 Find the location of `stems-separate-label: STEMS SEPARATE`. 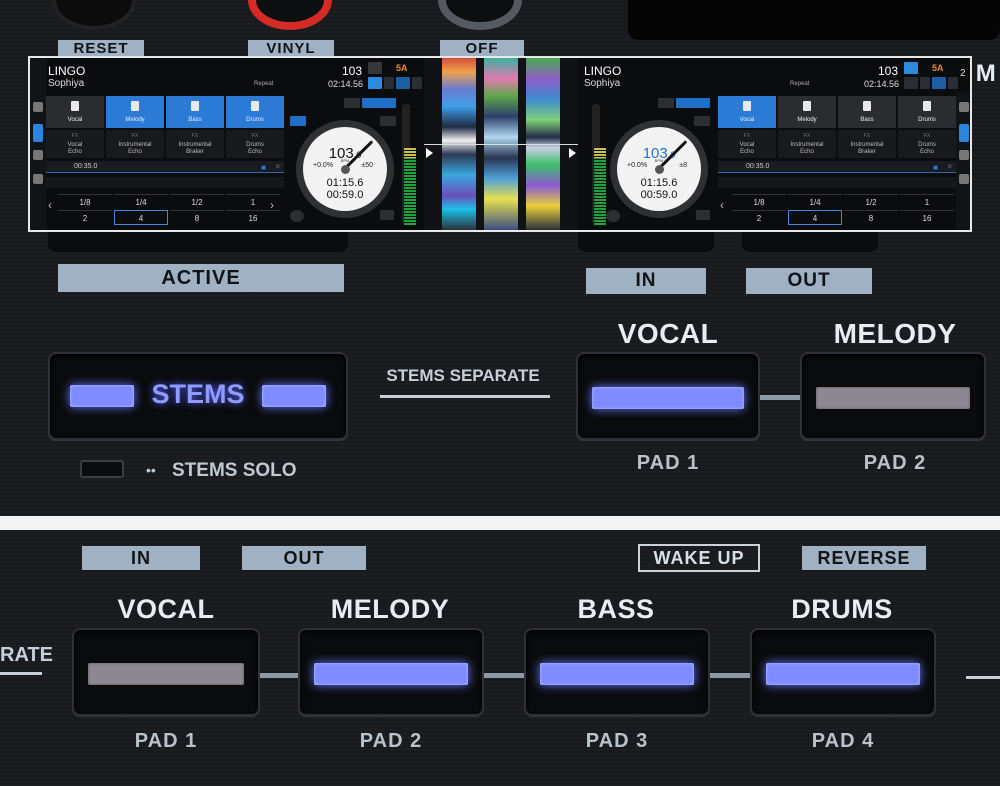

stems-separate-label: STEMS SEPARATE is located at coordinates (463, 375).